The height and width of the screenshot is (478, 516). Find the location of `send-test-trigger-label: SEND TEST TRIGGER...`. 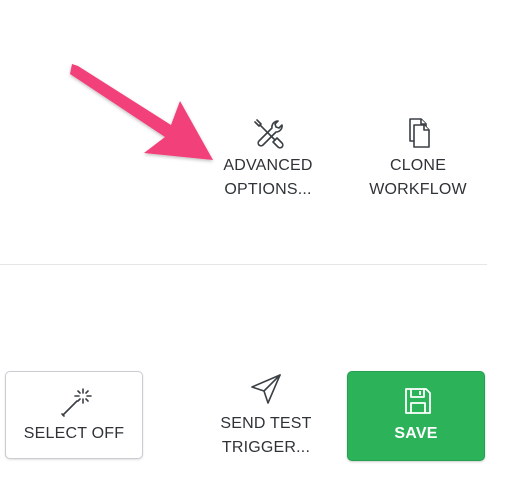

send-test-trigger-label: SEND TEST TRIGGER... is located at coordinates (266, 435).